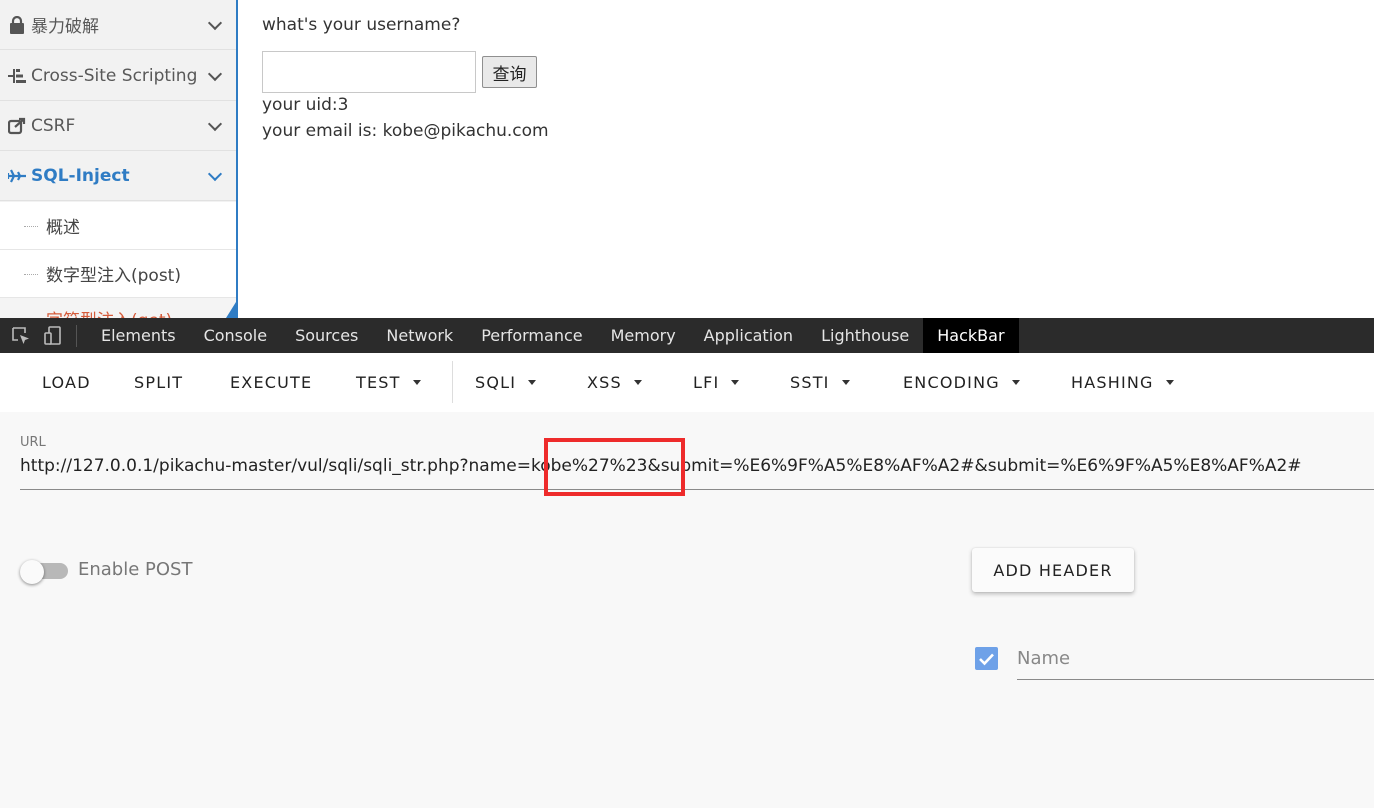  Describe the element at coordinates (113, 276) in the screenshot. I see `sidebar-subitem-label: 数字型注入(post)` at that location.